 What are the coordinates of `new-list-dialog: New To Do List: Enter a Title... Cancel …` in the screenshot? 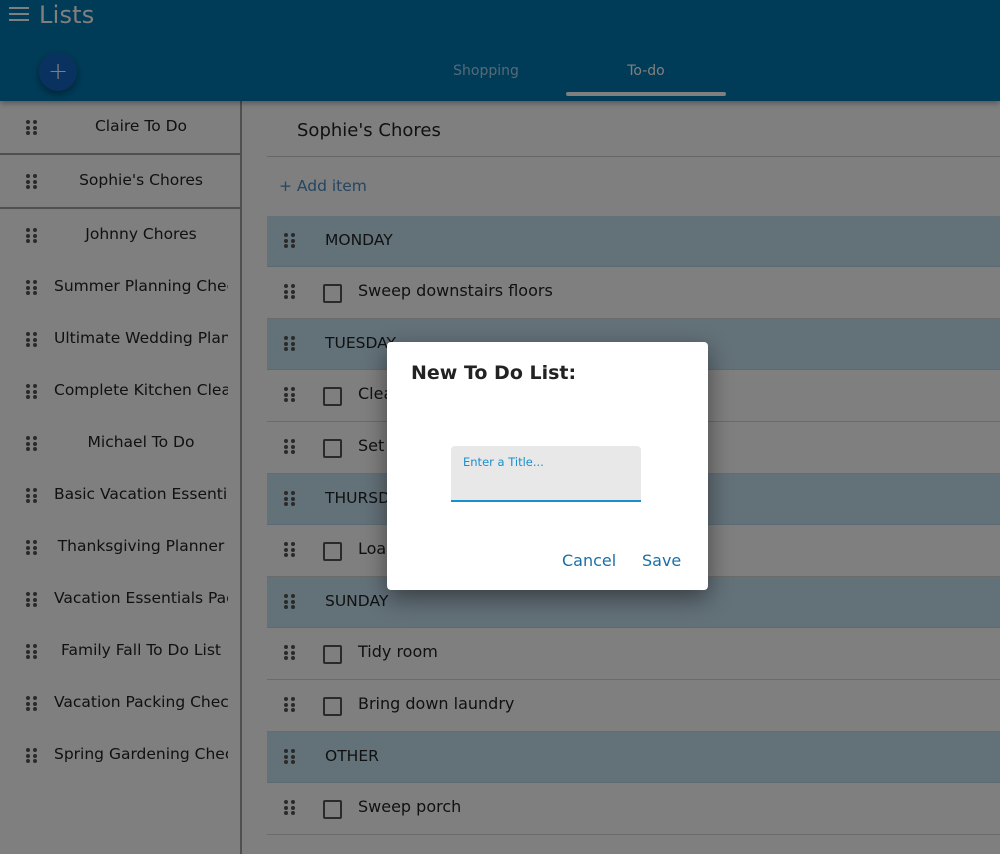 It's located at (547, 466).